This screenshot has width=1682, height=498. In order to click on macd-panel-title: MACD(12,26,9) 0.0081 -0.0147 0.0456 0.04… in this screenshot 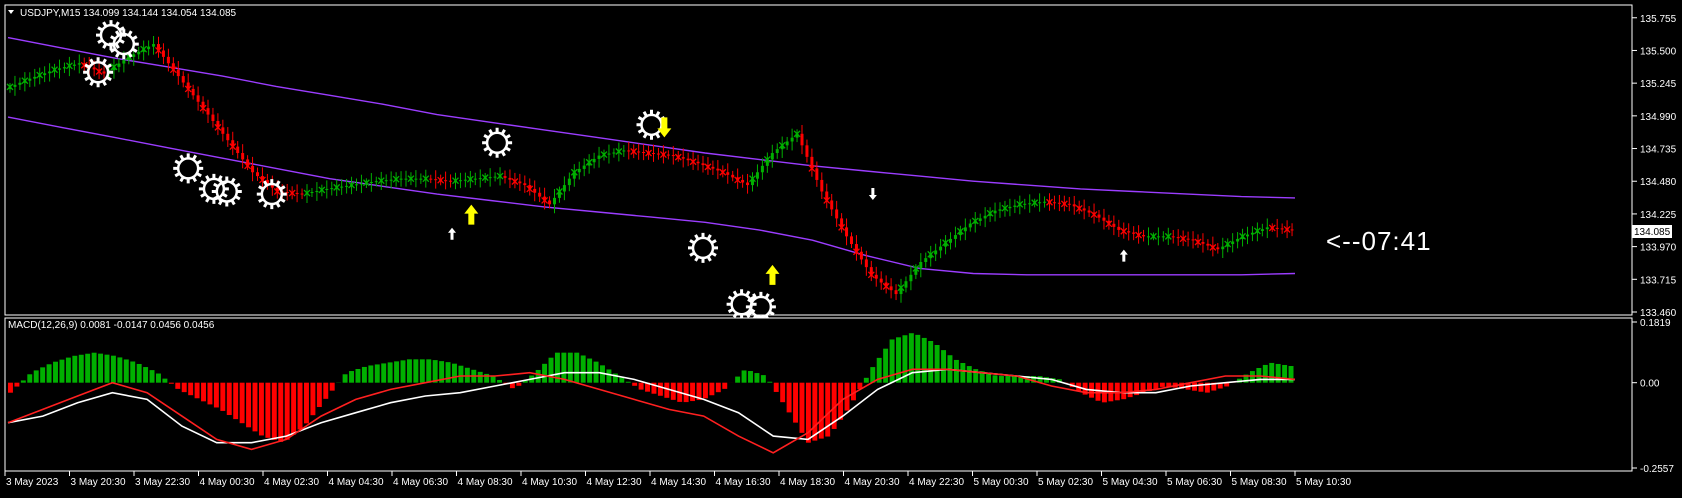, I will do `click(111, 325)`.